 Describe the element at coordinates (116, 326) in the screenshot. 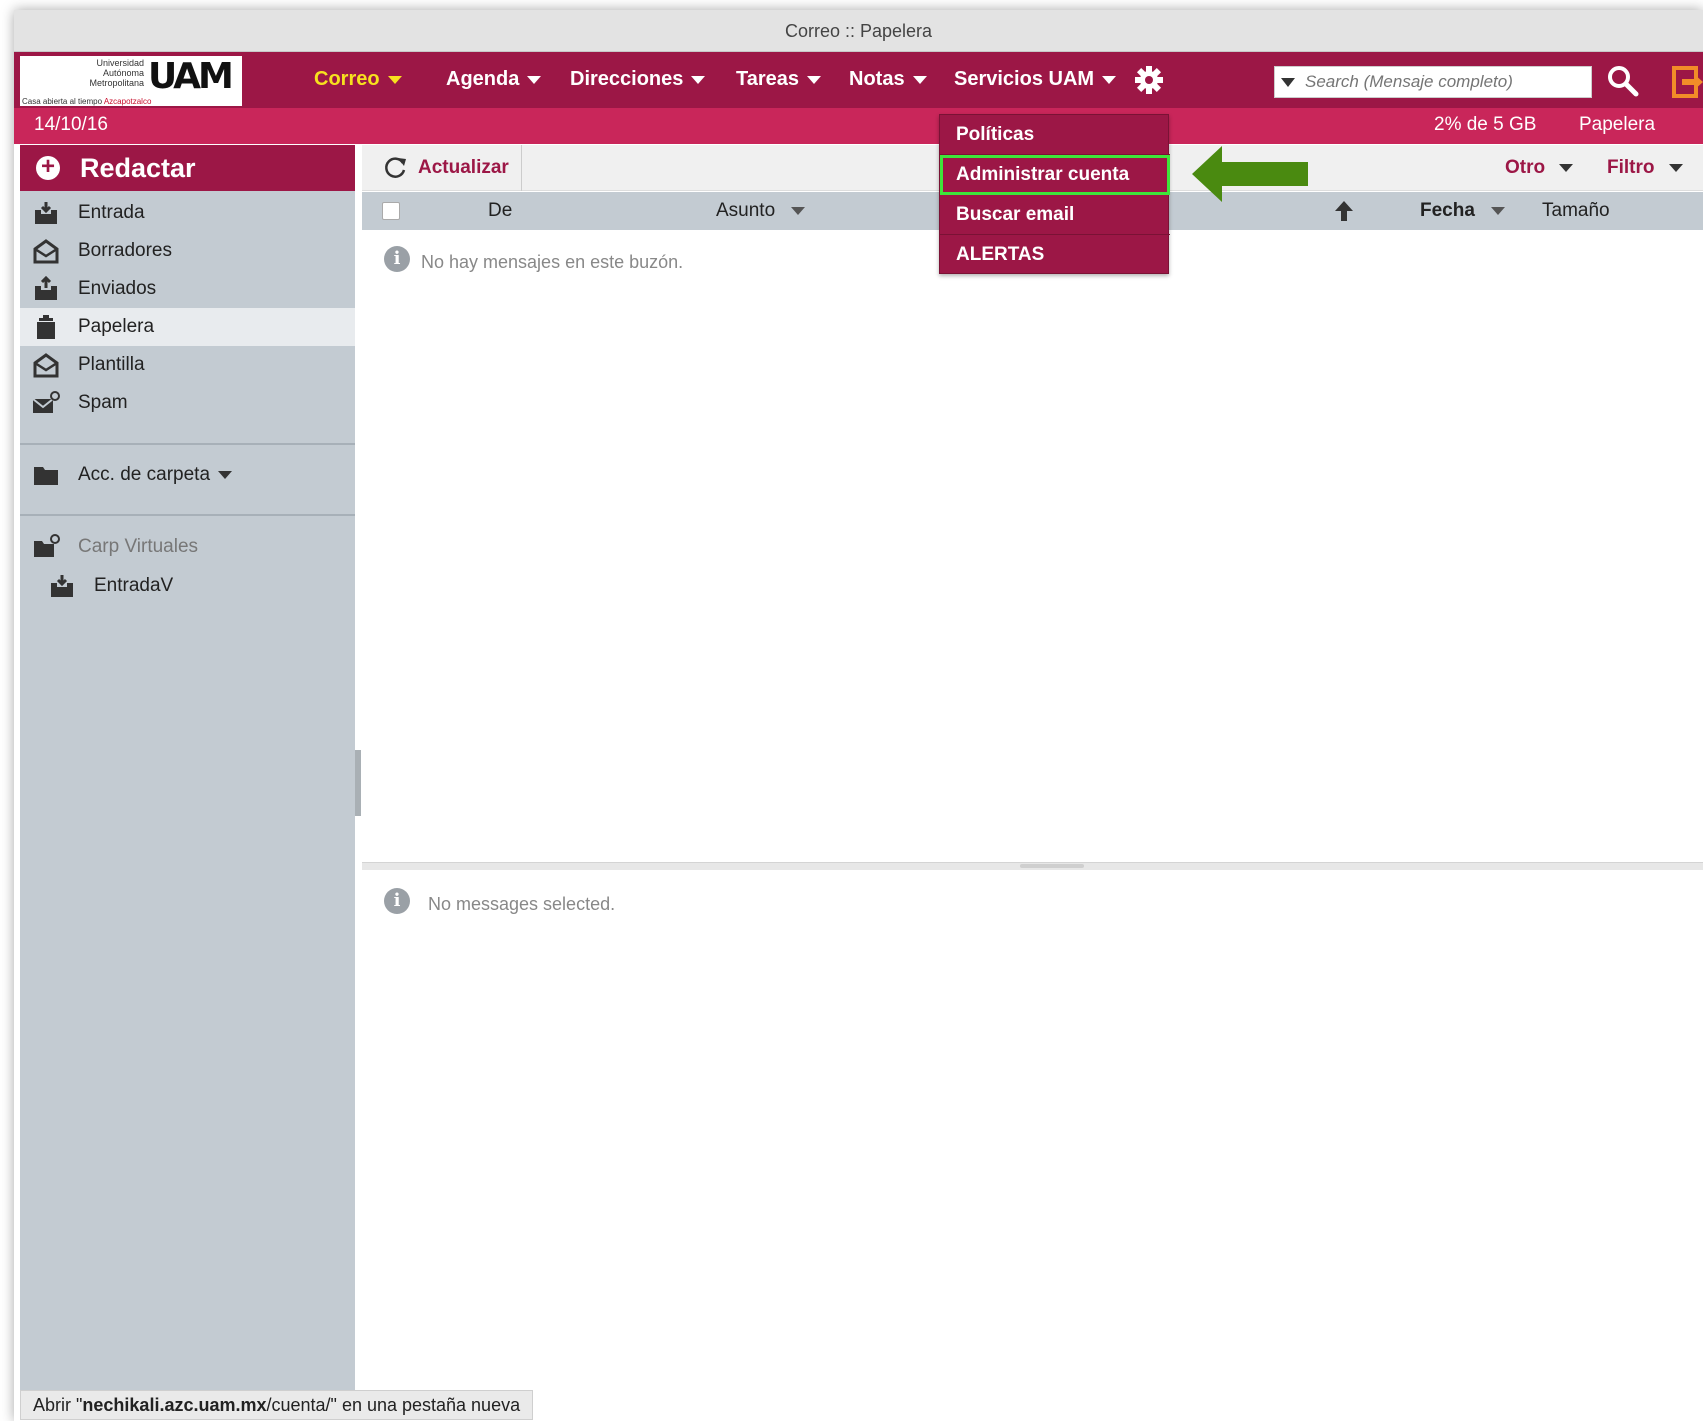

I see `folder-papelera-label: Papelera` at that location.